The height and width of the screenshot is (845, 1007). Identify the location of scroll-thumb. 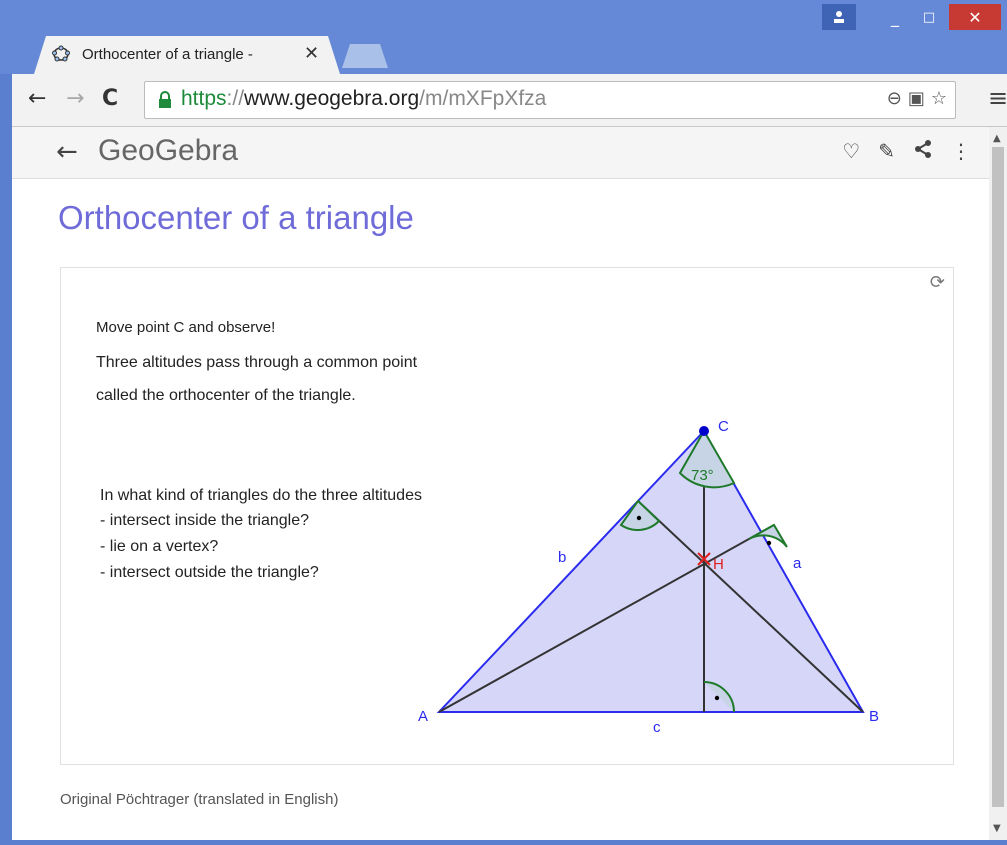
(998, 477).